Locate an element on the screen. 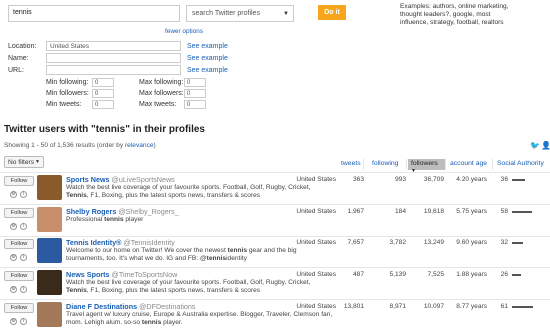  user-name-line: Tennis Identity® @TennisIdentity is located at coordinates (120, 242).